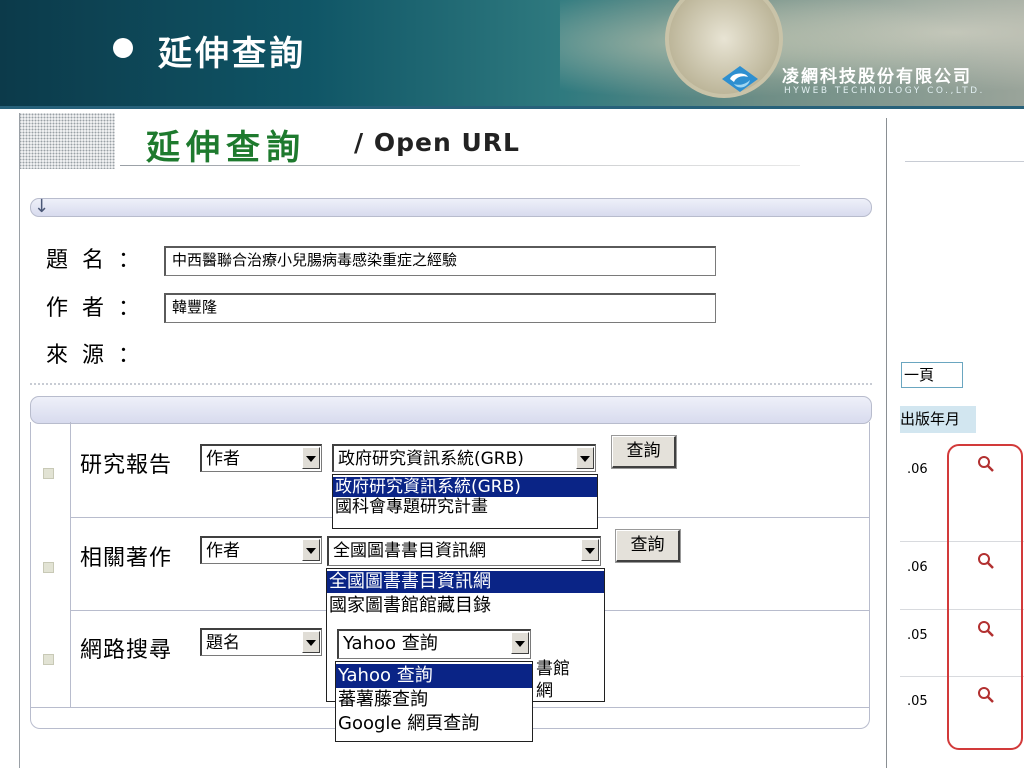 The width and height of the screenshot is (1024, 768). What do you see at coordinates (434, 676) in the screenshot?
I see `dropdown-option: Yahoo 查詢` at bounding box center [434, 676].